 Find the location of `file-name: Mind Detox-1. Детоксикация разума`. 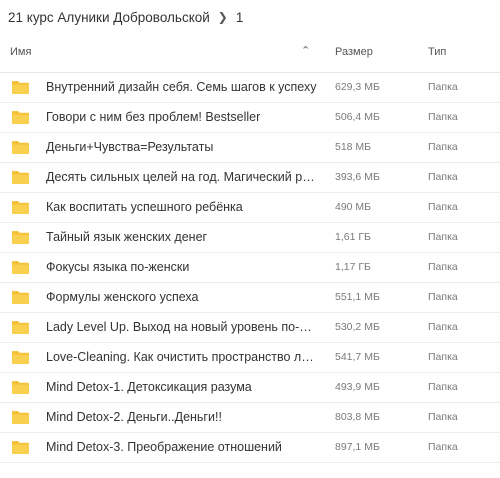

file-name: Mind Detox-1. Детоксикация разума is located at coordinates (182, 387).